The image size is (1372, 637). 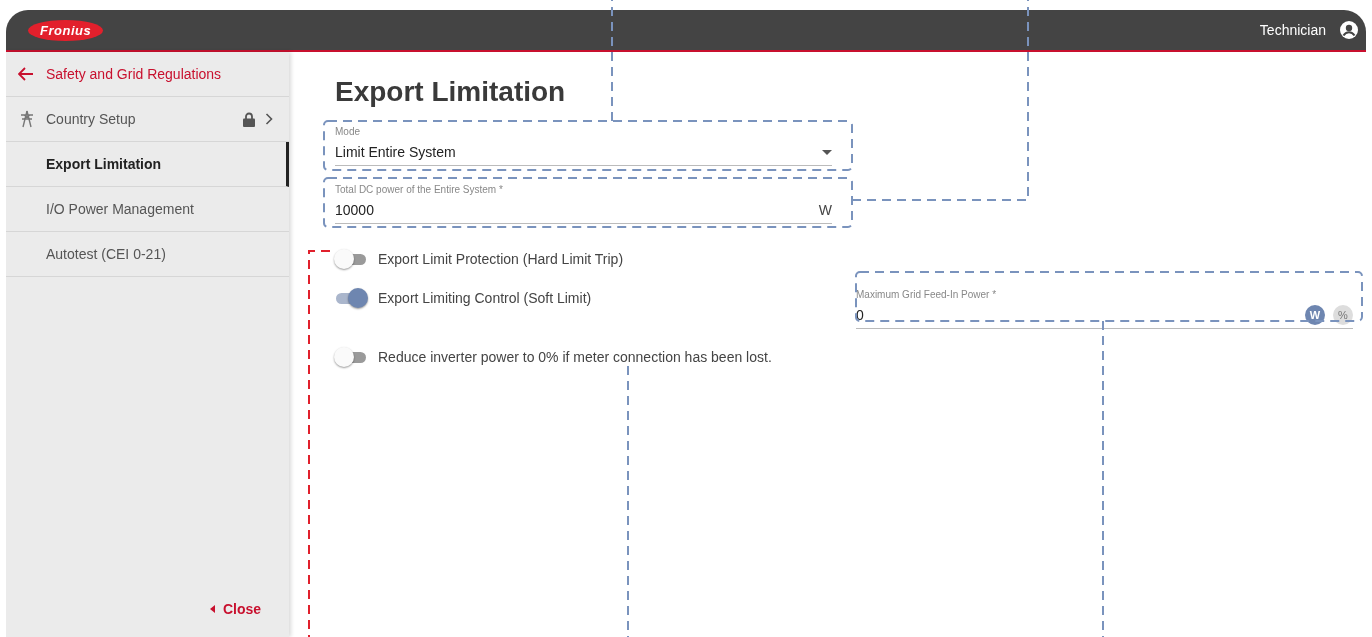 What do you see at coordinates (1292, 30) in the screenshot?
I see `user-name: Technician` at bounding box center [1292, 30].